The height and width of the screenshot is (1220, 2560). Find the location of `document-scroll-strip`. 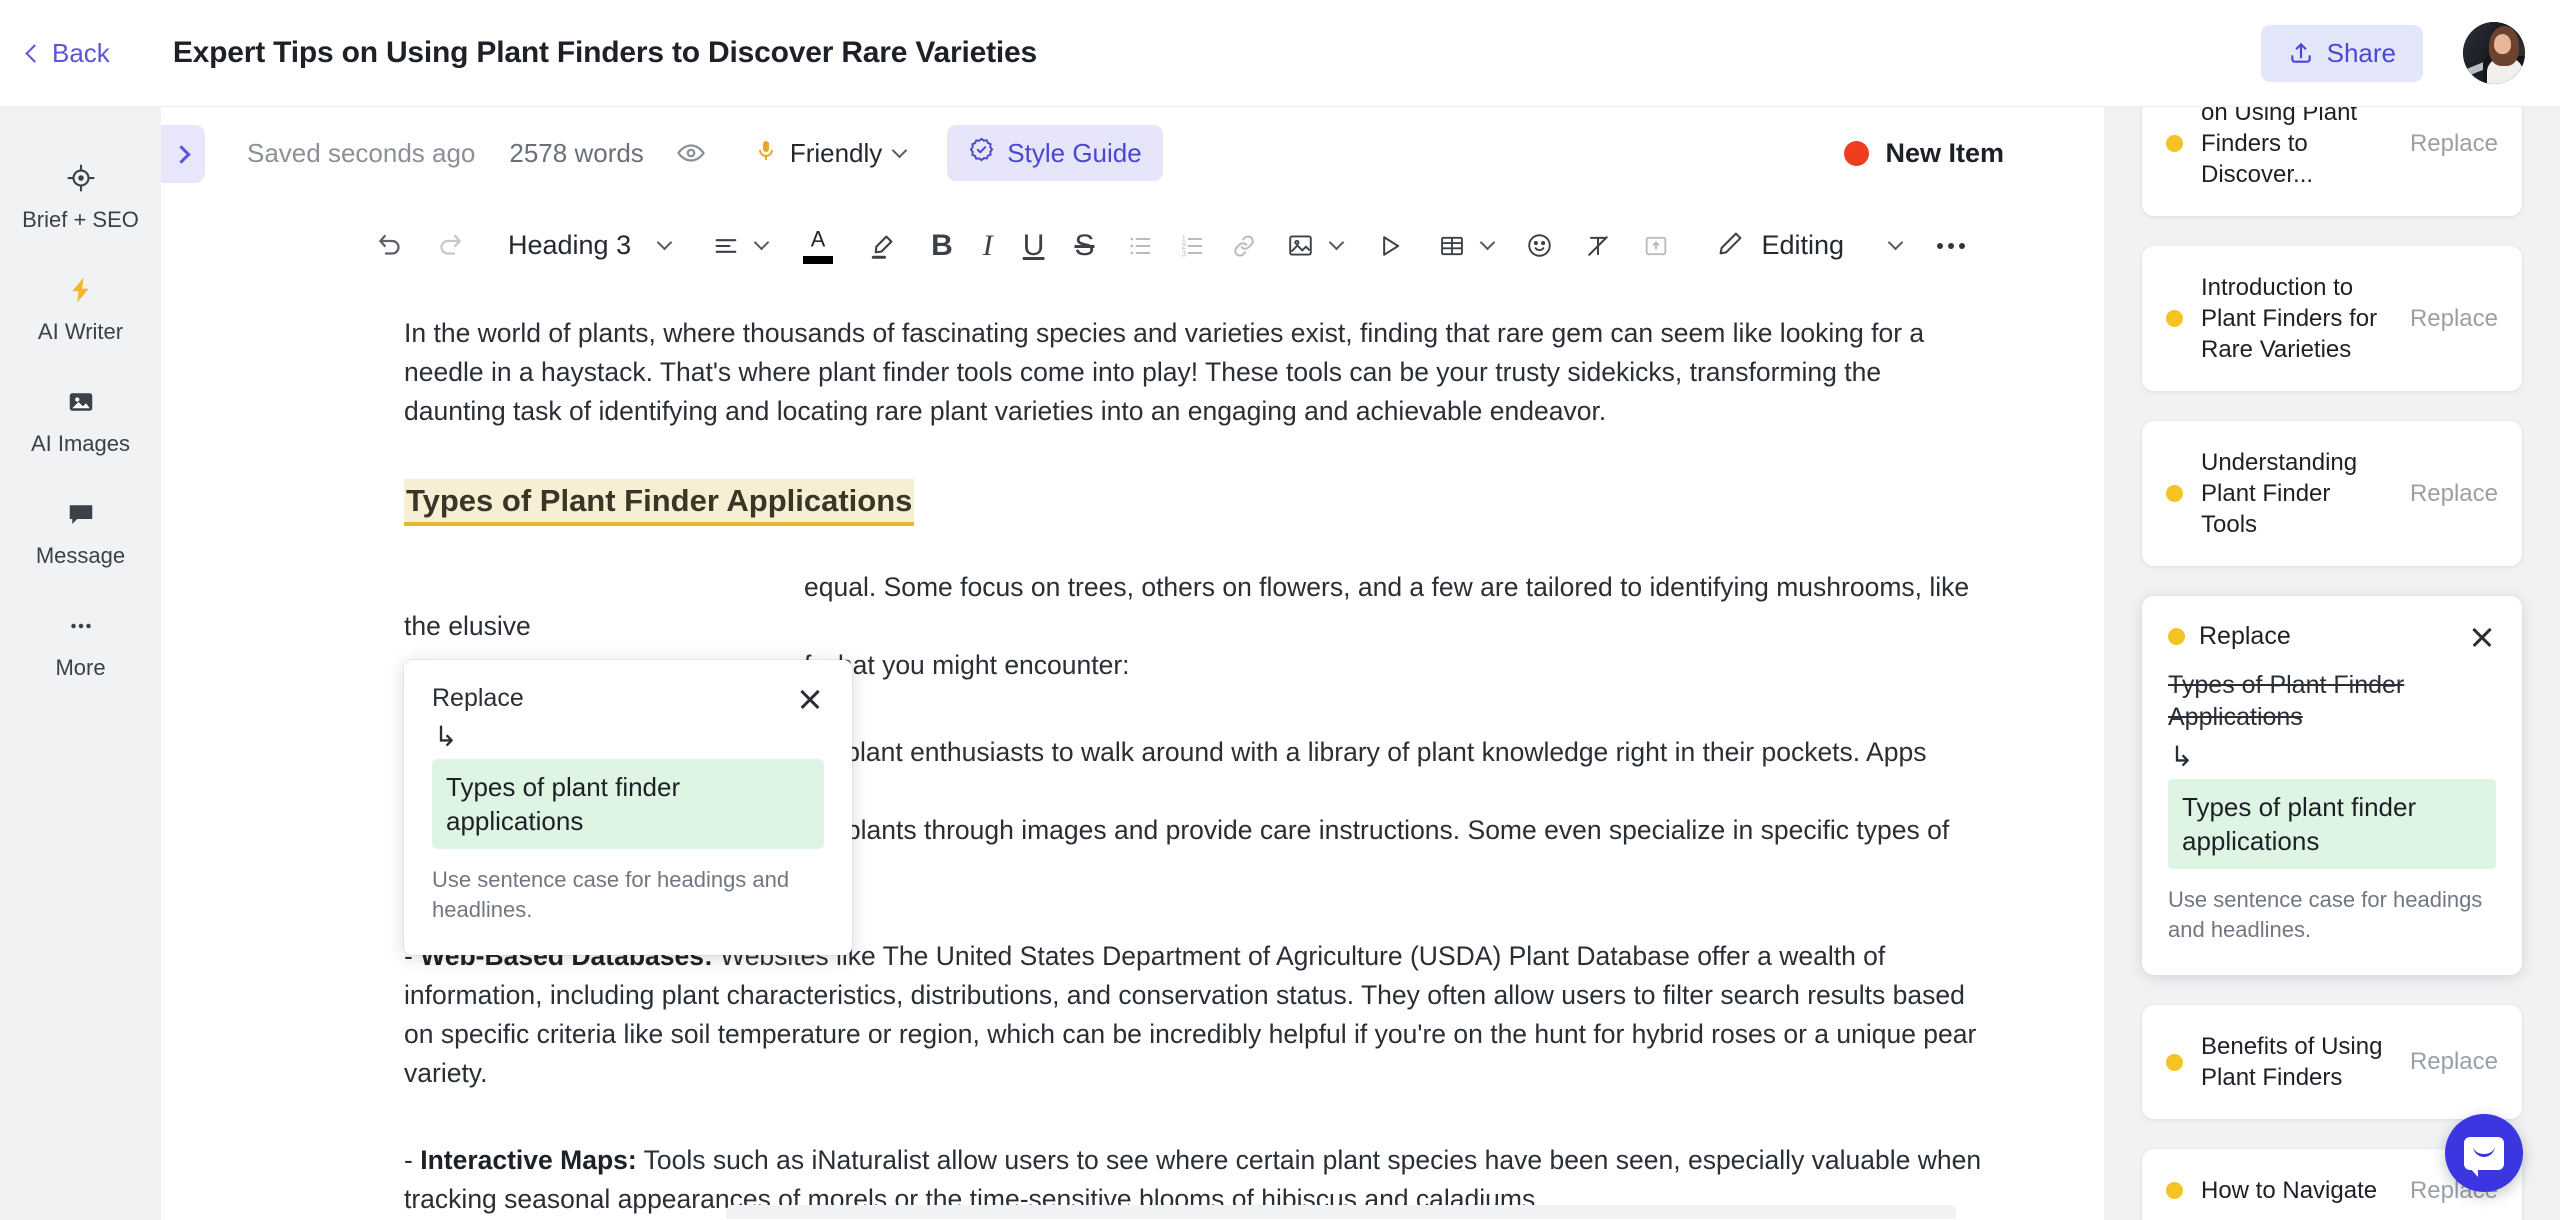

document-scroll-strip is located at coordinates (1341, 1212).